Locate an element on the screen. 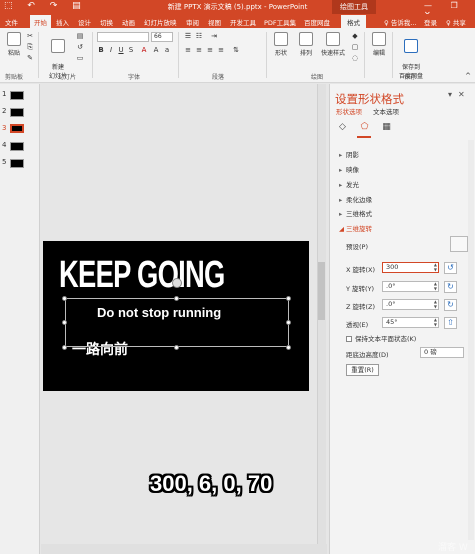 The width and height of the screenshot is (475, 554). indent-icon: ⇥ is located at coordinates (214, 36).